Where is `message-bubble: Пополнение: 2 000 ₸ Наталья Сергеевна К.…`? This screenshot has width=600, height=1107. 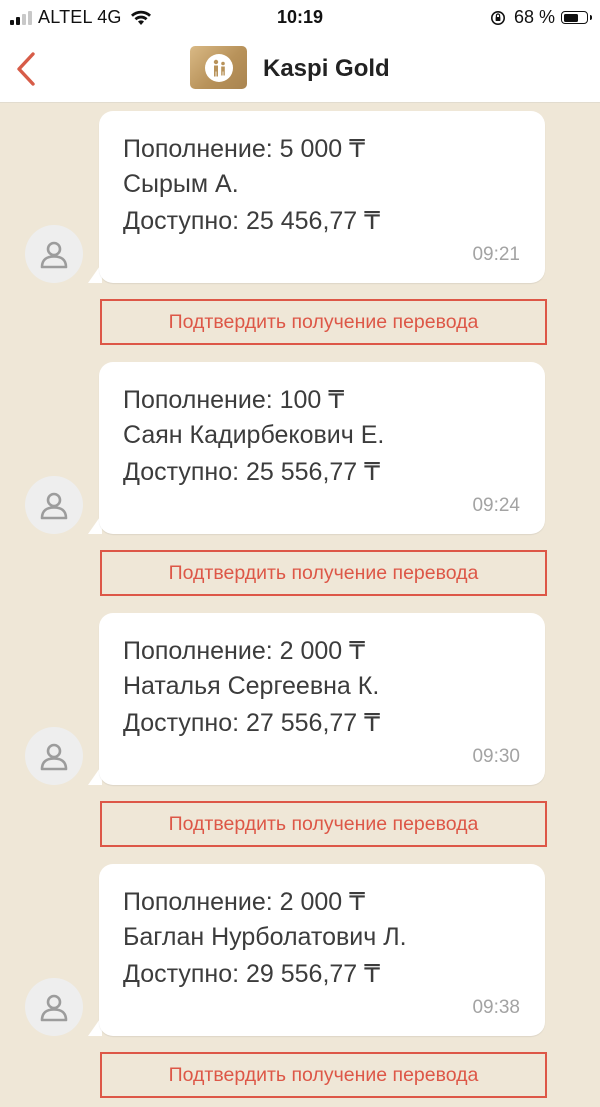
message-bubble: Пополнение: 2 000 ₸ Наталья Сергеевна К.… is located at coordinates (322, 699).